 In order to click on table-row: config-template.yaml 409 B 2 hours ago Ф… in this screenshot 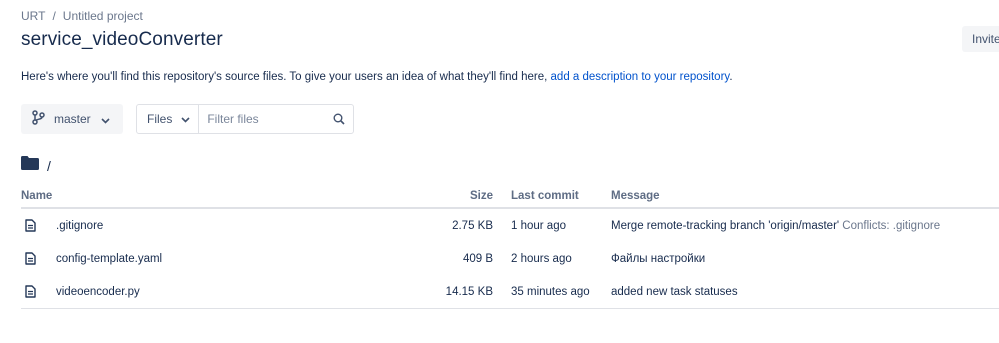, I will do `click(510, 258)`.